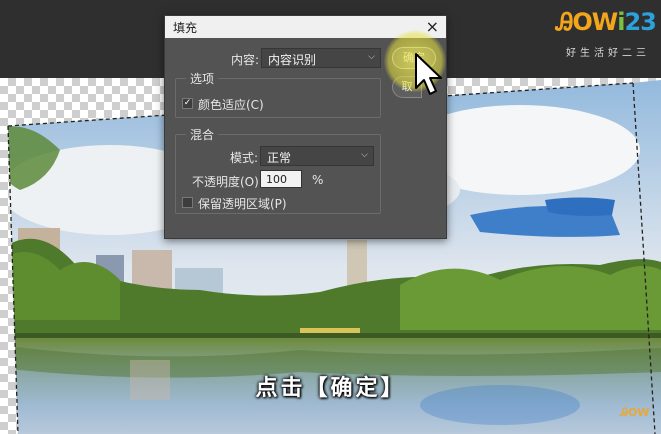 Image resolution: width=661 pixels, height=434 pixels. Describe the element at coordinates (292, 60) in the screenshot. I see `content-select-value: 内容识别` at that location.